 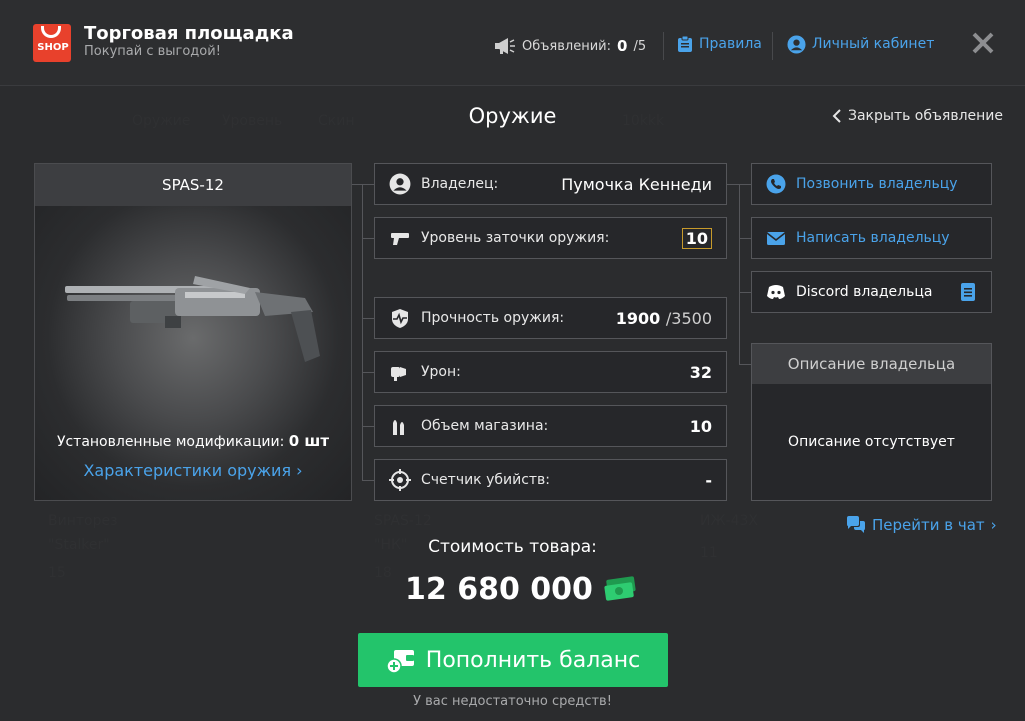 I want to click on mods-label: Установленные модификации:, so click(x=170, y=442).